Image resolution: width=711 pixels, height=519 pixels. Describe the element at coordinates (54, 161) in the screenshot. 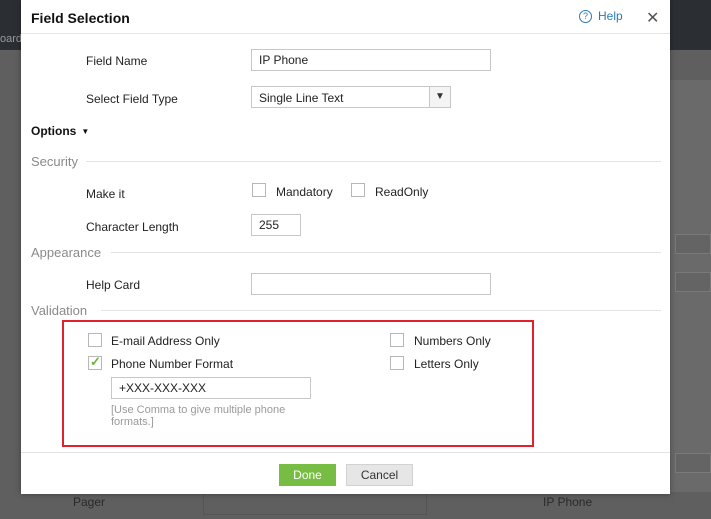

I see `security-section-title: Security` at that location.